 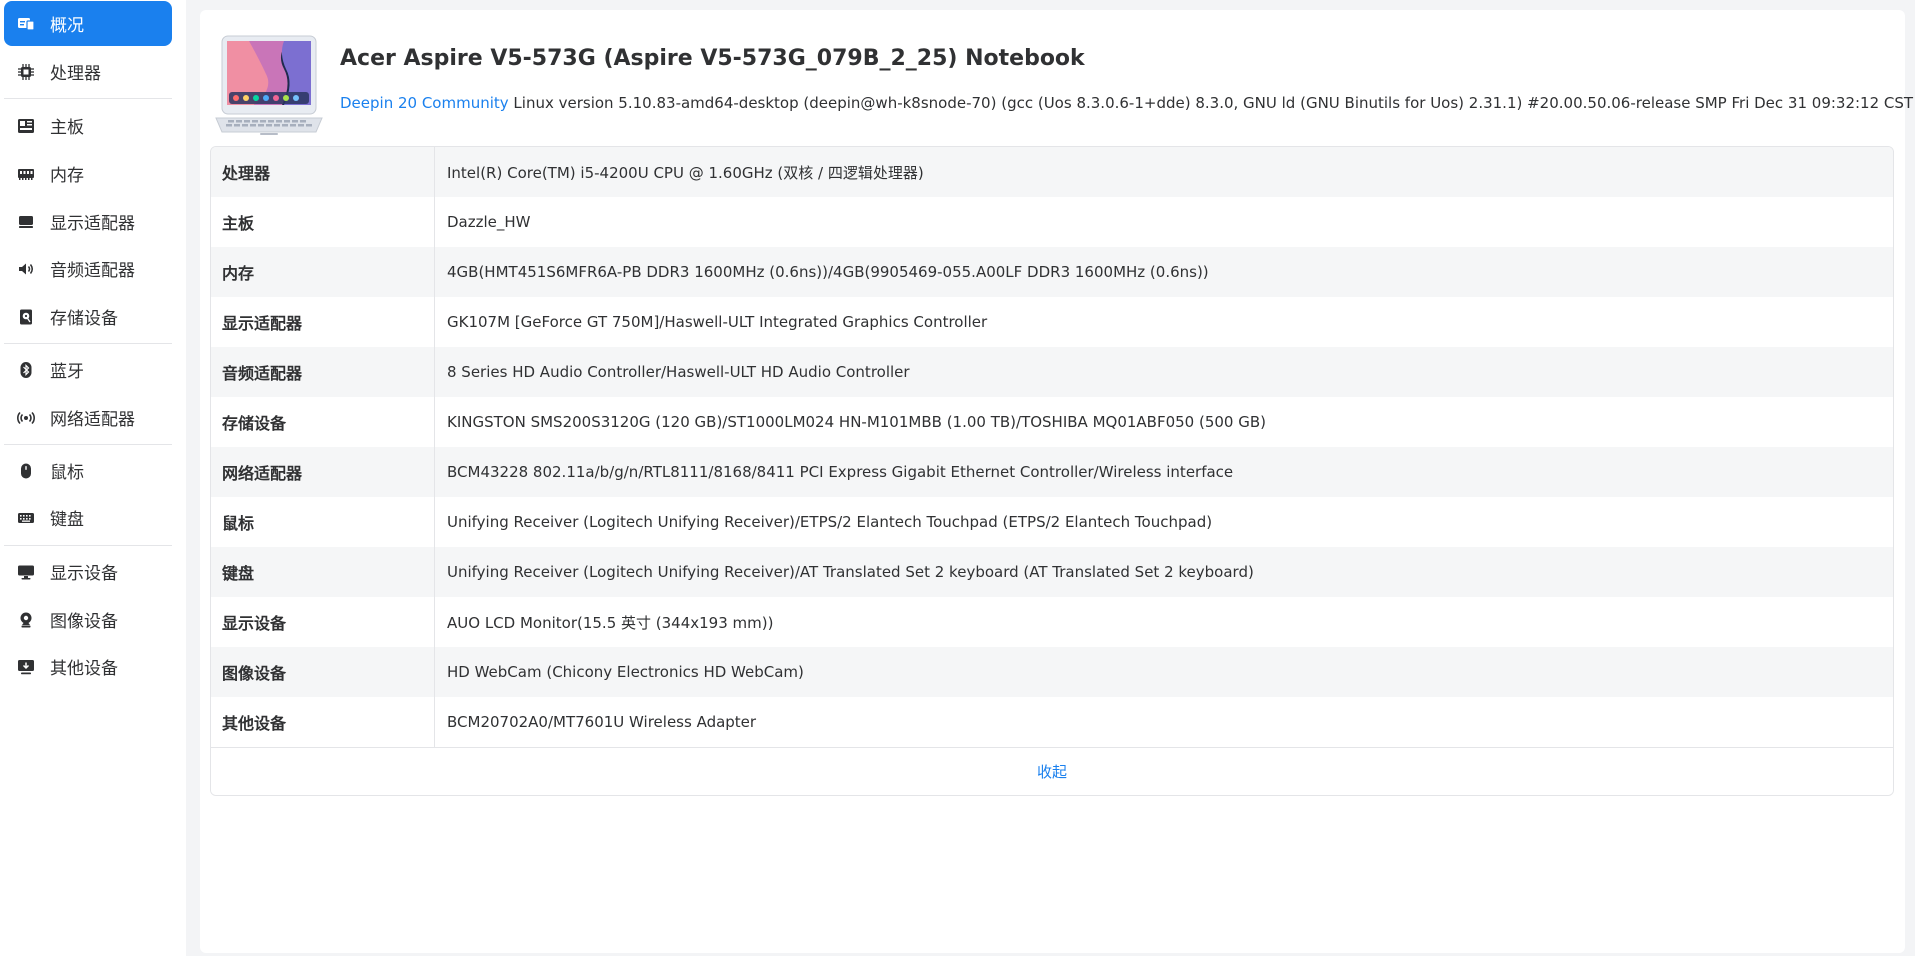 I want to click on sidebar-item-overview: 概况, so click(x=88, y=23).